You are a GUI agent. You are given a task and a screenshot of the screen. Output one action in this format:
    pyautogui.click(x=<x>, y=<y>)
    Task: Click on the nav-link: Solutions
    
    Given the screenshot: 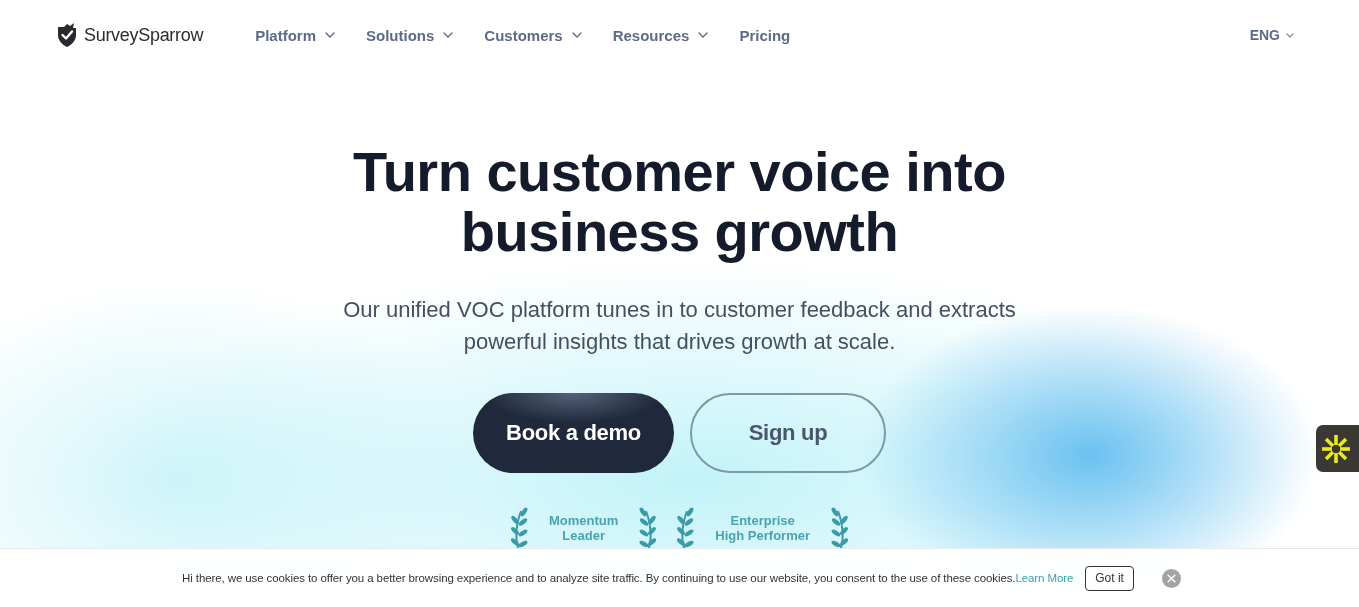 What is the action you would take?
    pyautogui.click(x=410, y=35)
    